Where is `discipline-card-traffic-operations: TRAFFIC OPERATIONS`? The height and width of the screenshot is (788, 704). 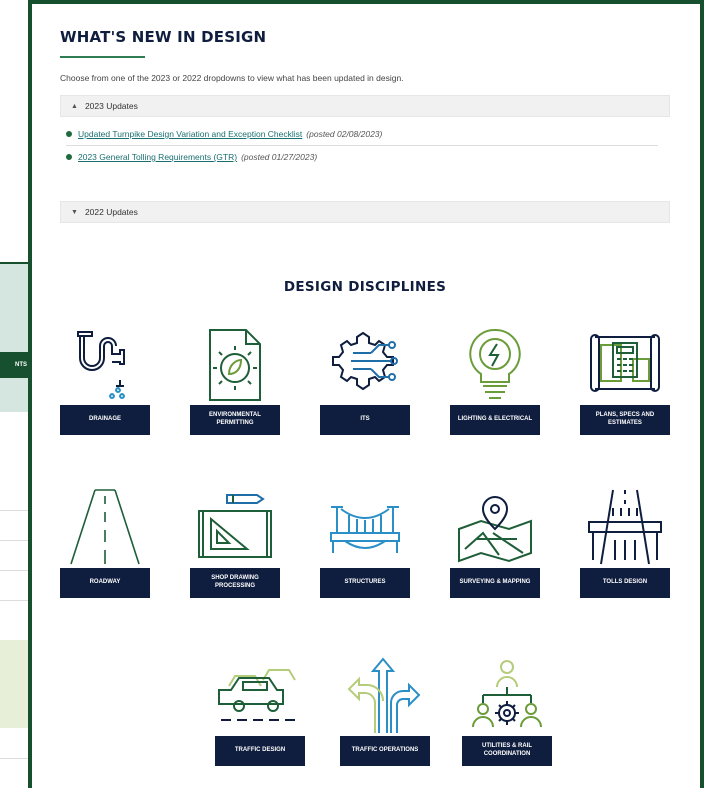
discipline-card-traffic-operations: TRAFFIC OPERATIONS is located at coordinates (385, 710).